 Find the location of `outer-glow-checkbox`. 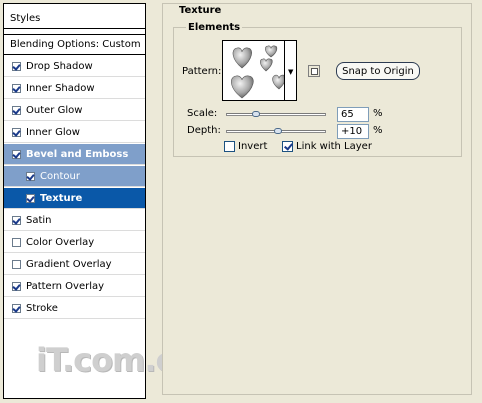

outer-glow-checkbox is located at coordinates (16, 110).